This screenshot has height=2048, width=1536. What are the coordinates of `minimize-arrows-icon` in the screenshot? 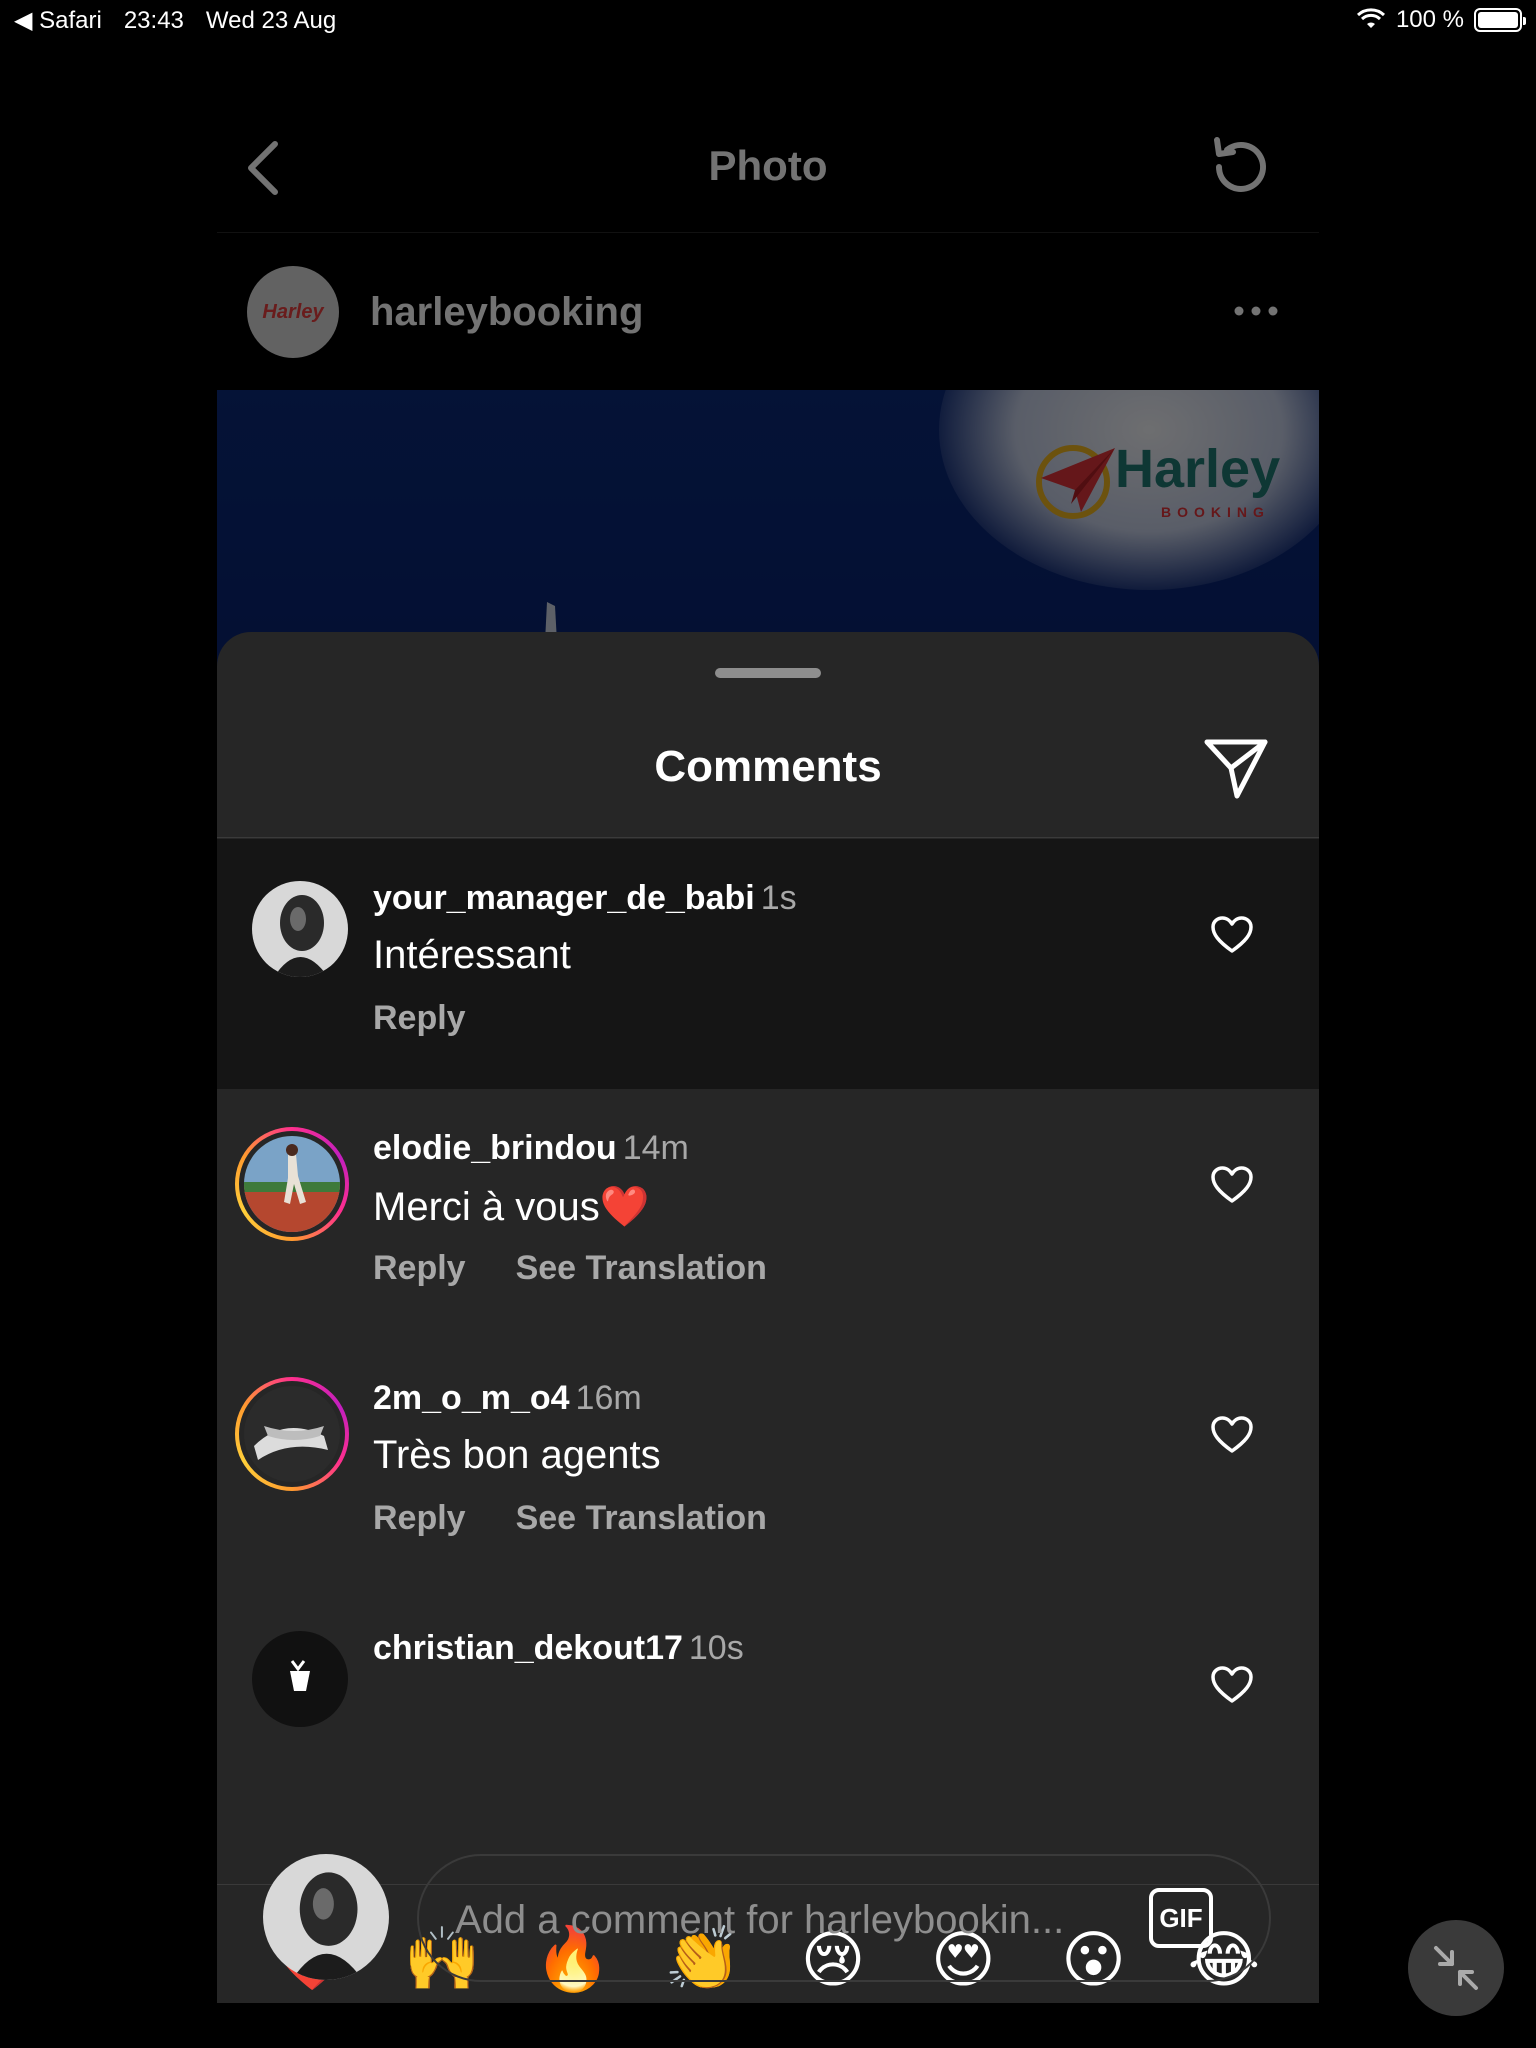 It's located at (1456, 1968).